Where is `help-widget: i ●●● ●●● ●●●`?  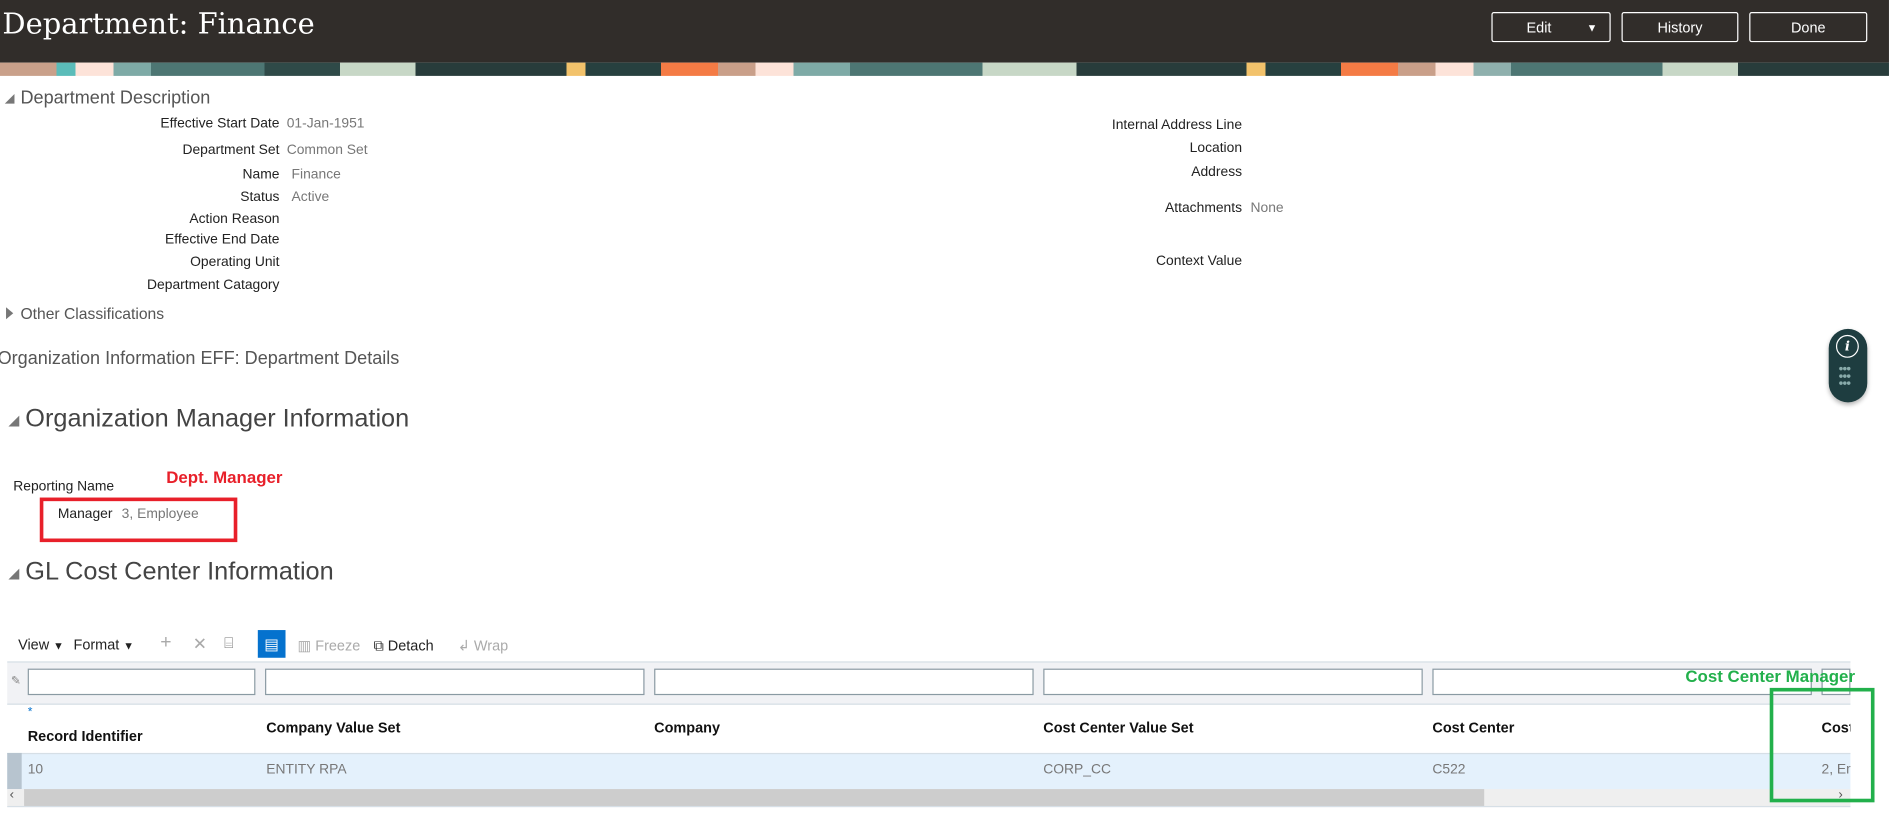 help-widget: i ●●● ●●● ●●● is located at coordinates (1848, 365).